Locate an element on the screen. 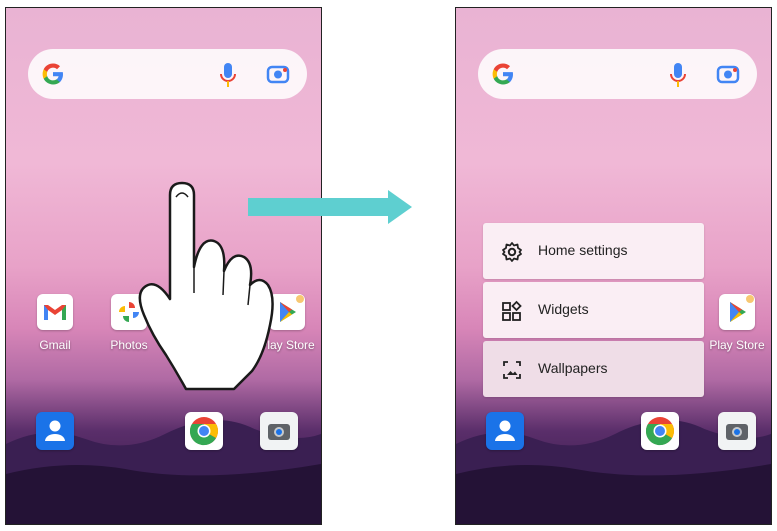 This screenshot has height=531, width=777. menu-wallpapers: Wallpapers is located at coordinates (593, 369).